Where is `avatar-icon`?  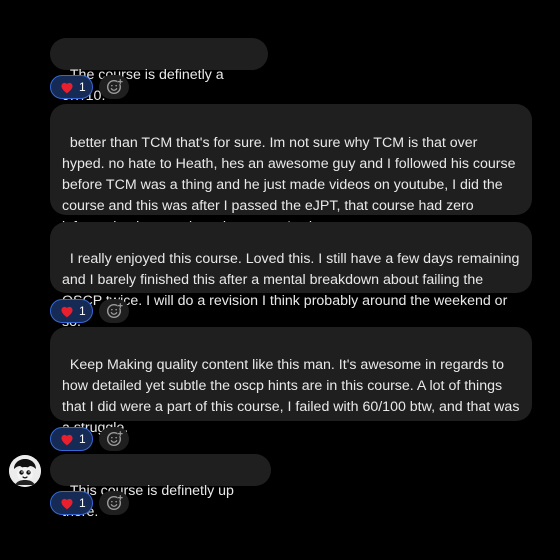
avatar-icon is located at coordinates (25, 471).